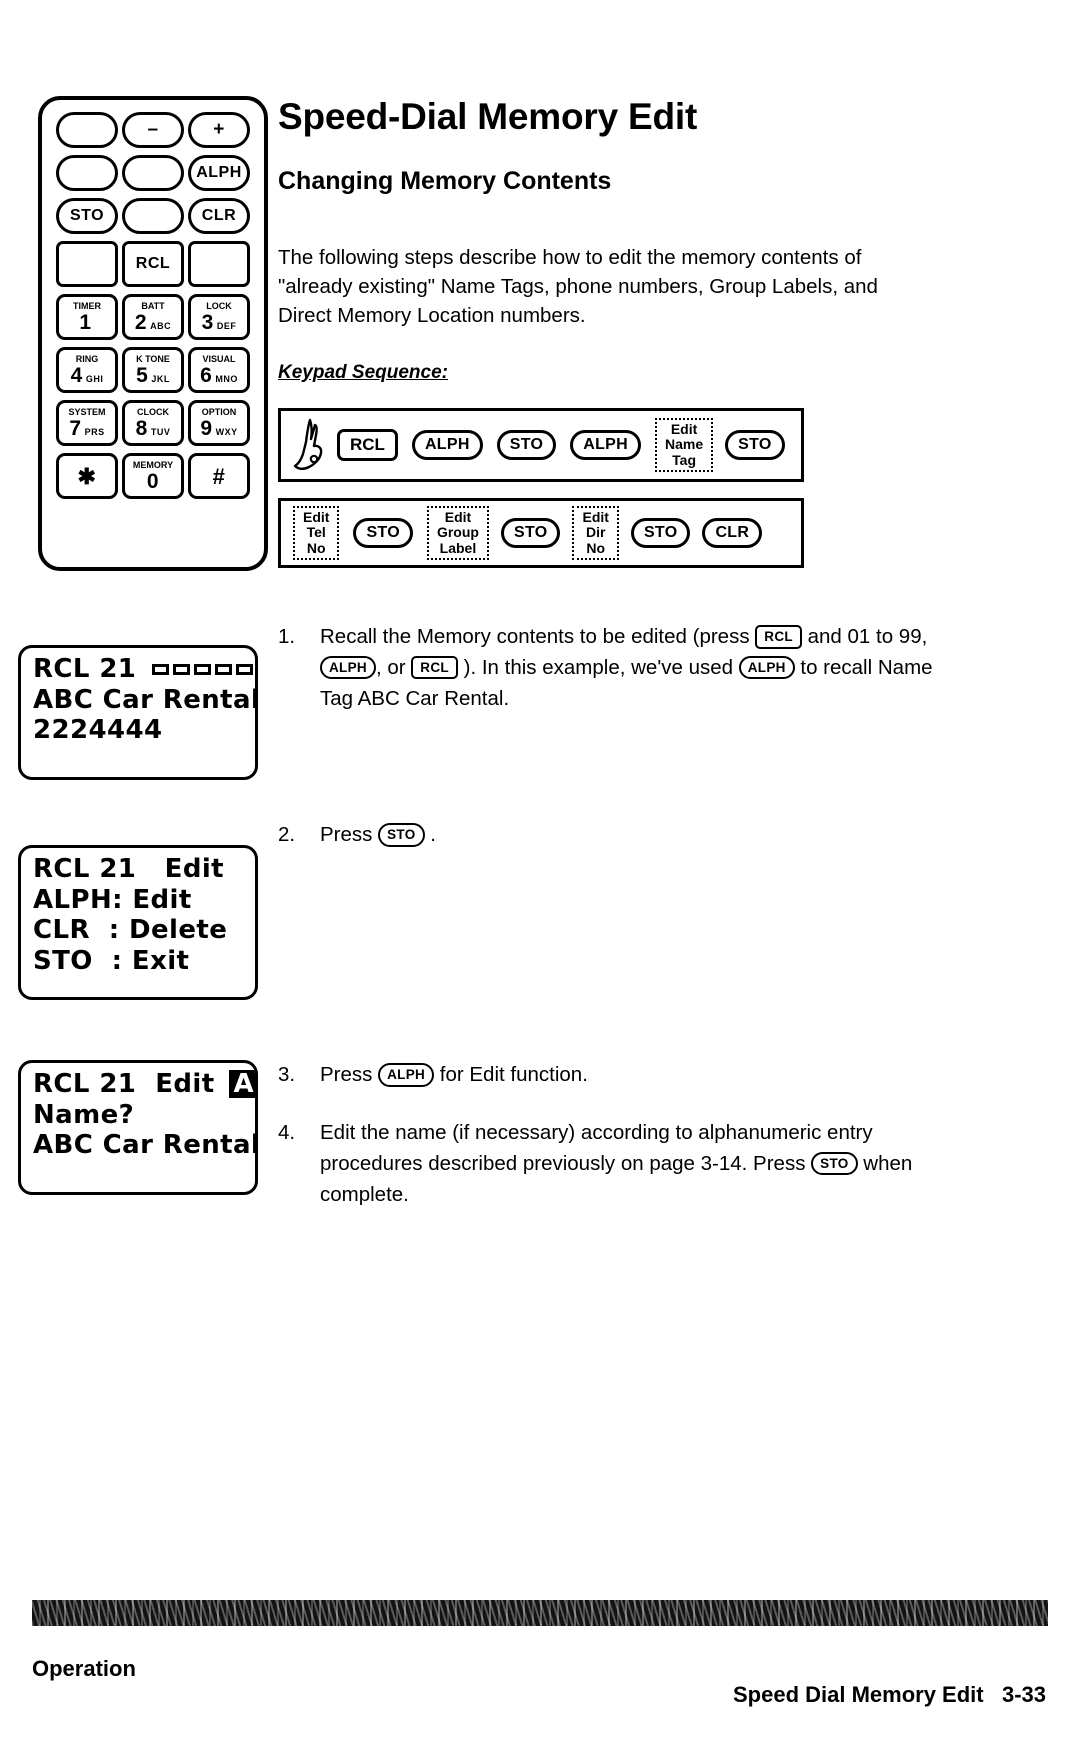  I want to click on keypad-row-3: STO CLR, so click(153, 216).